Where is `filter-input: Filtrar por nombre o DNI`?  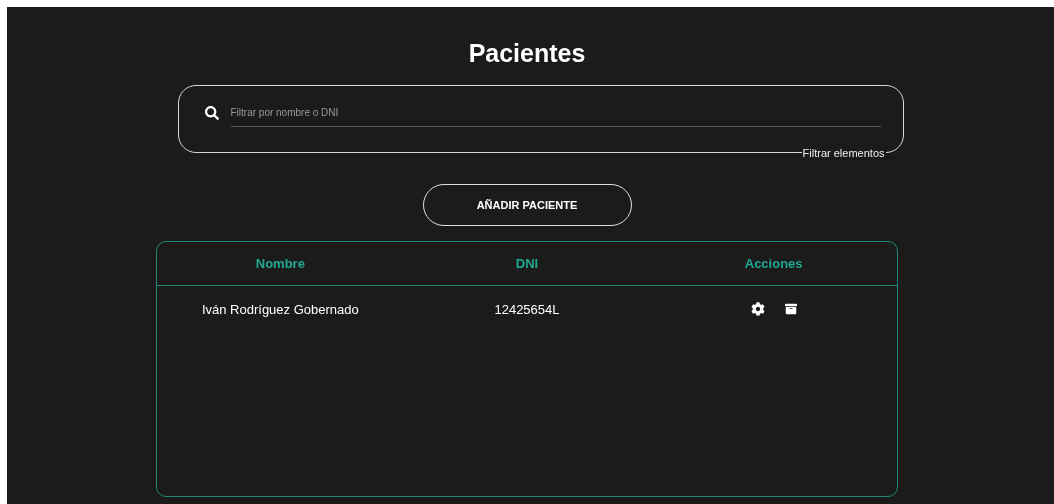
filter-input: Filtrar por nombre o DNI is located at coordinates (555, 116).